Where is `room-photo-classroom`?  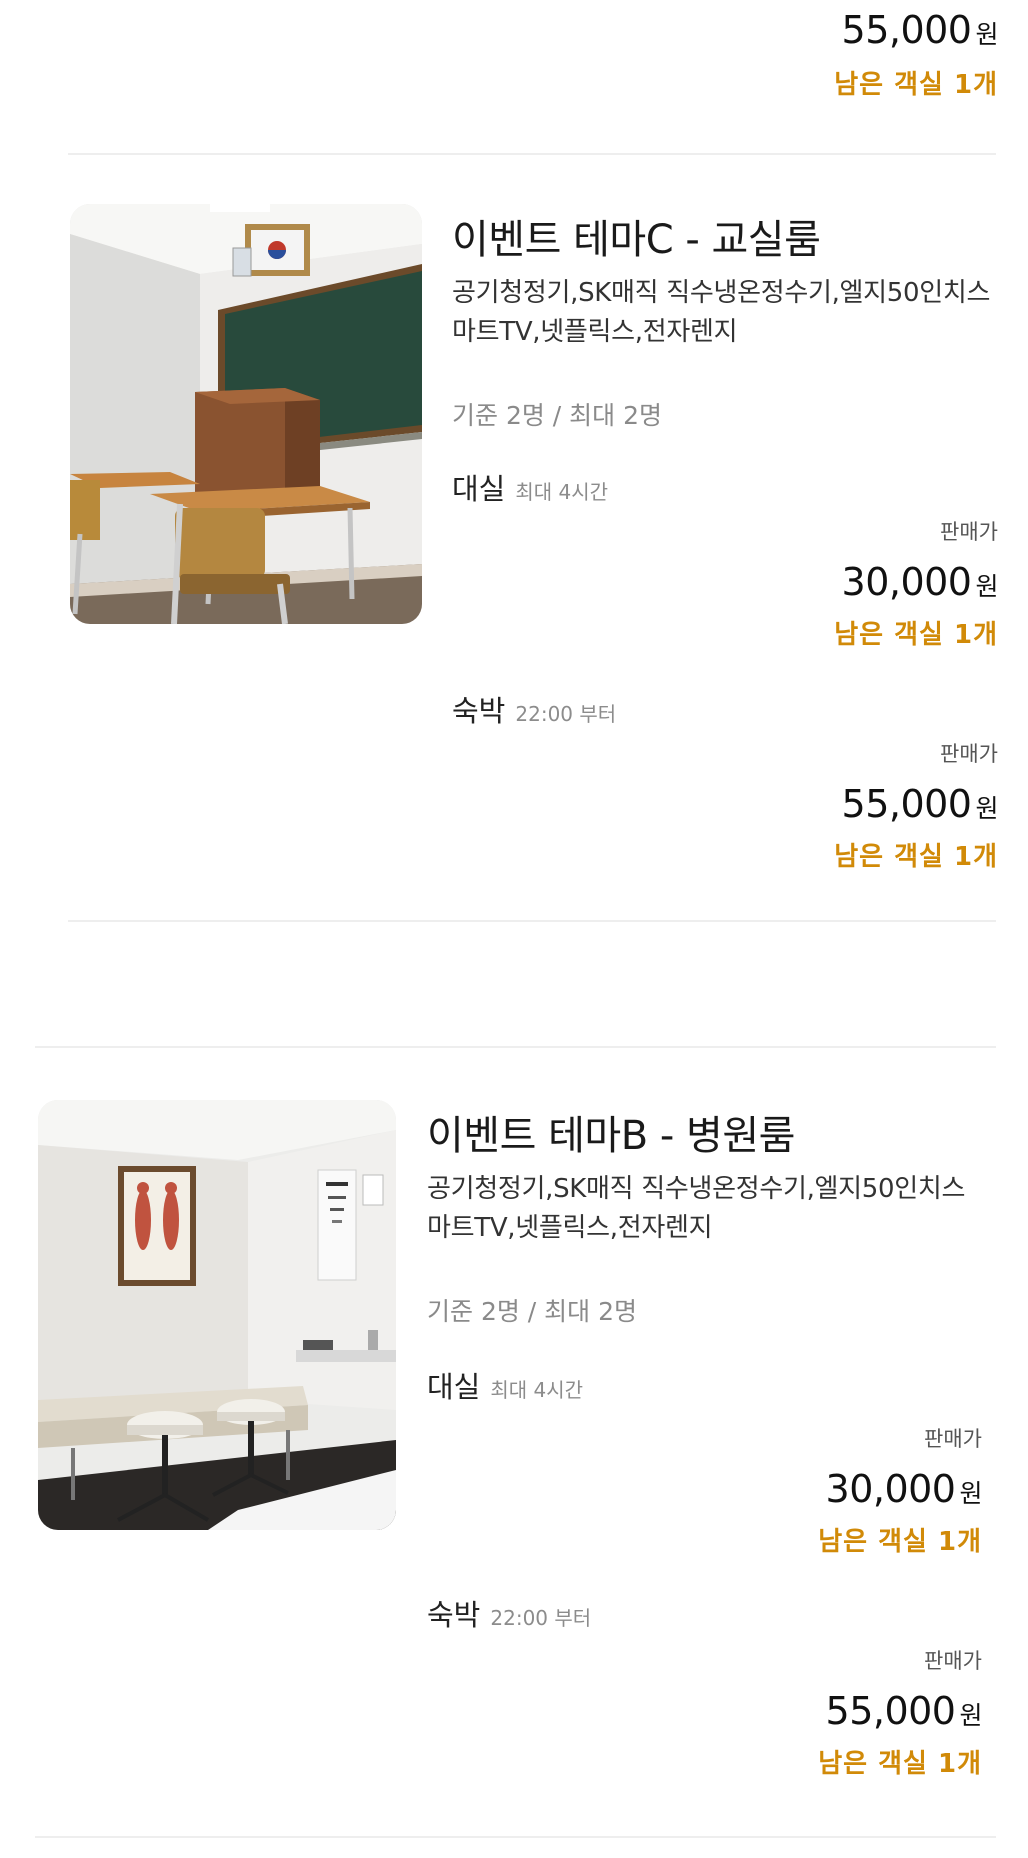 room-photo-classroom is located at coordinates (246, 414).